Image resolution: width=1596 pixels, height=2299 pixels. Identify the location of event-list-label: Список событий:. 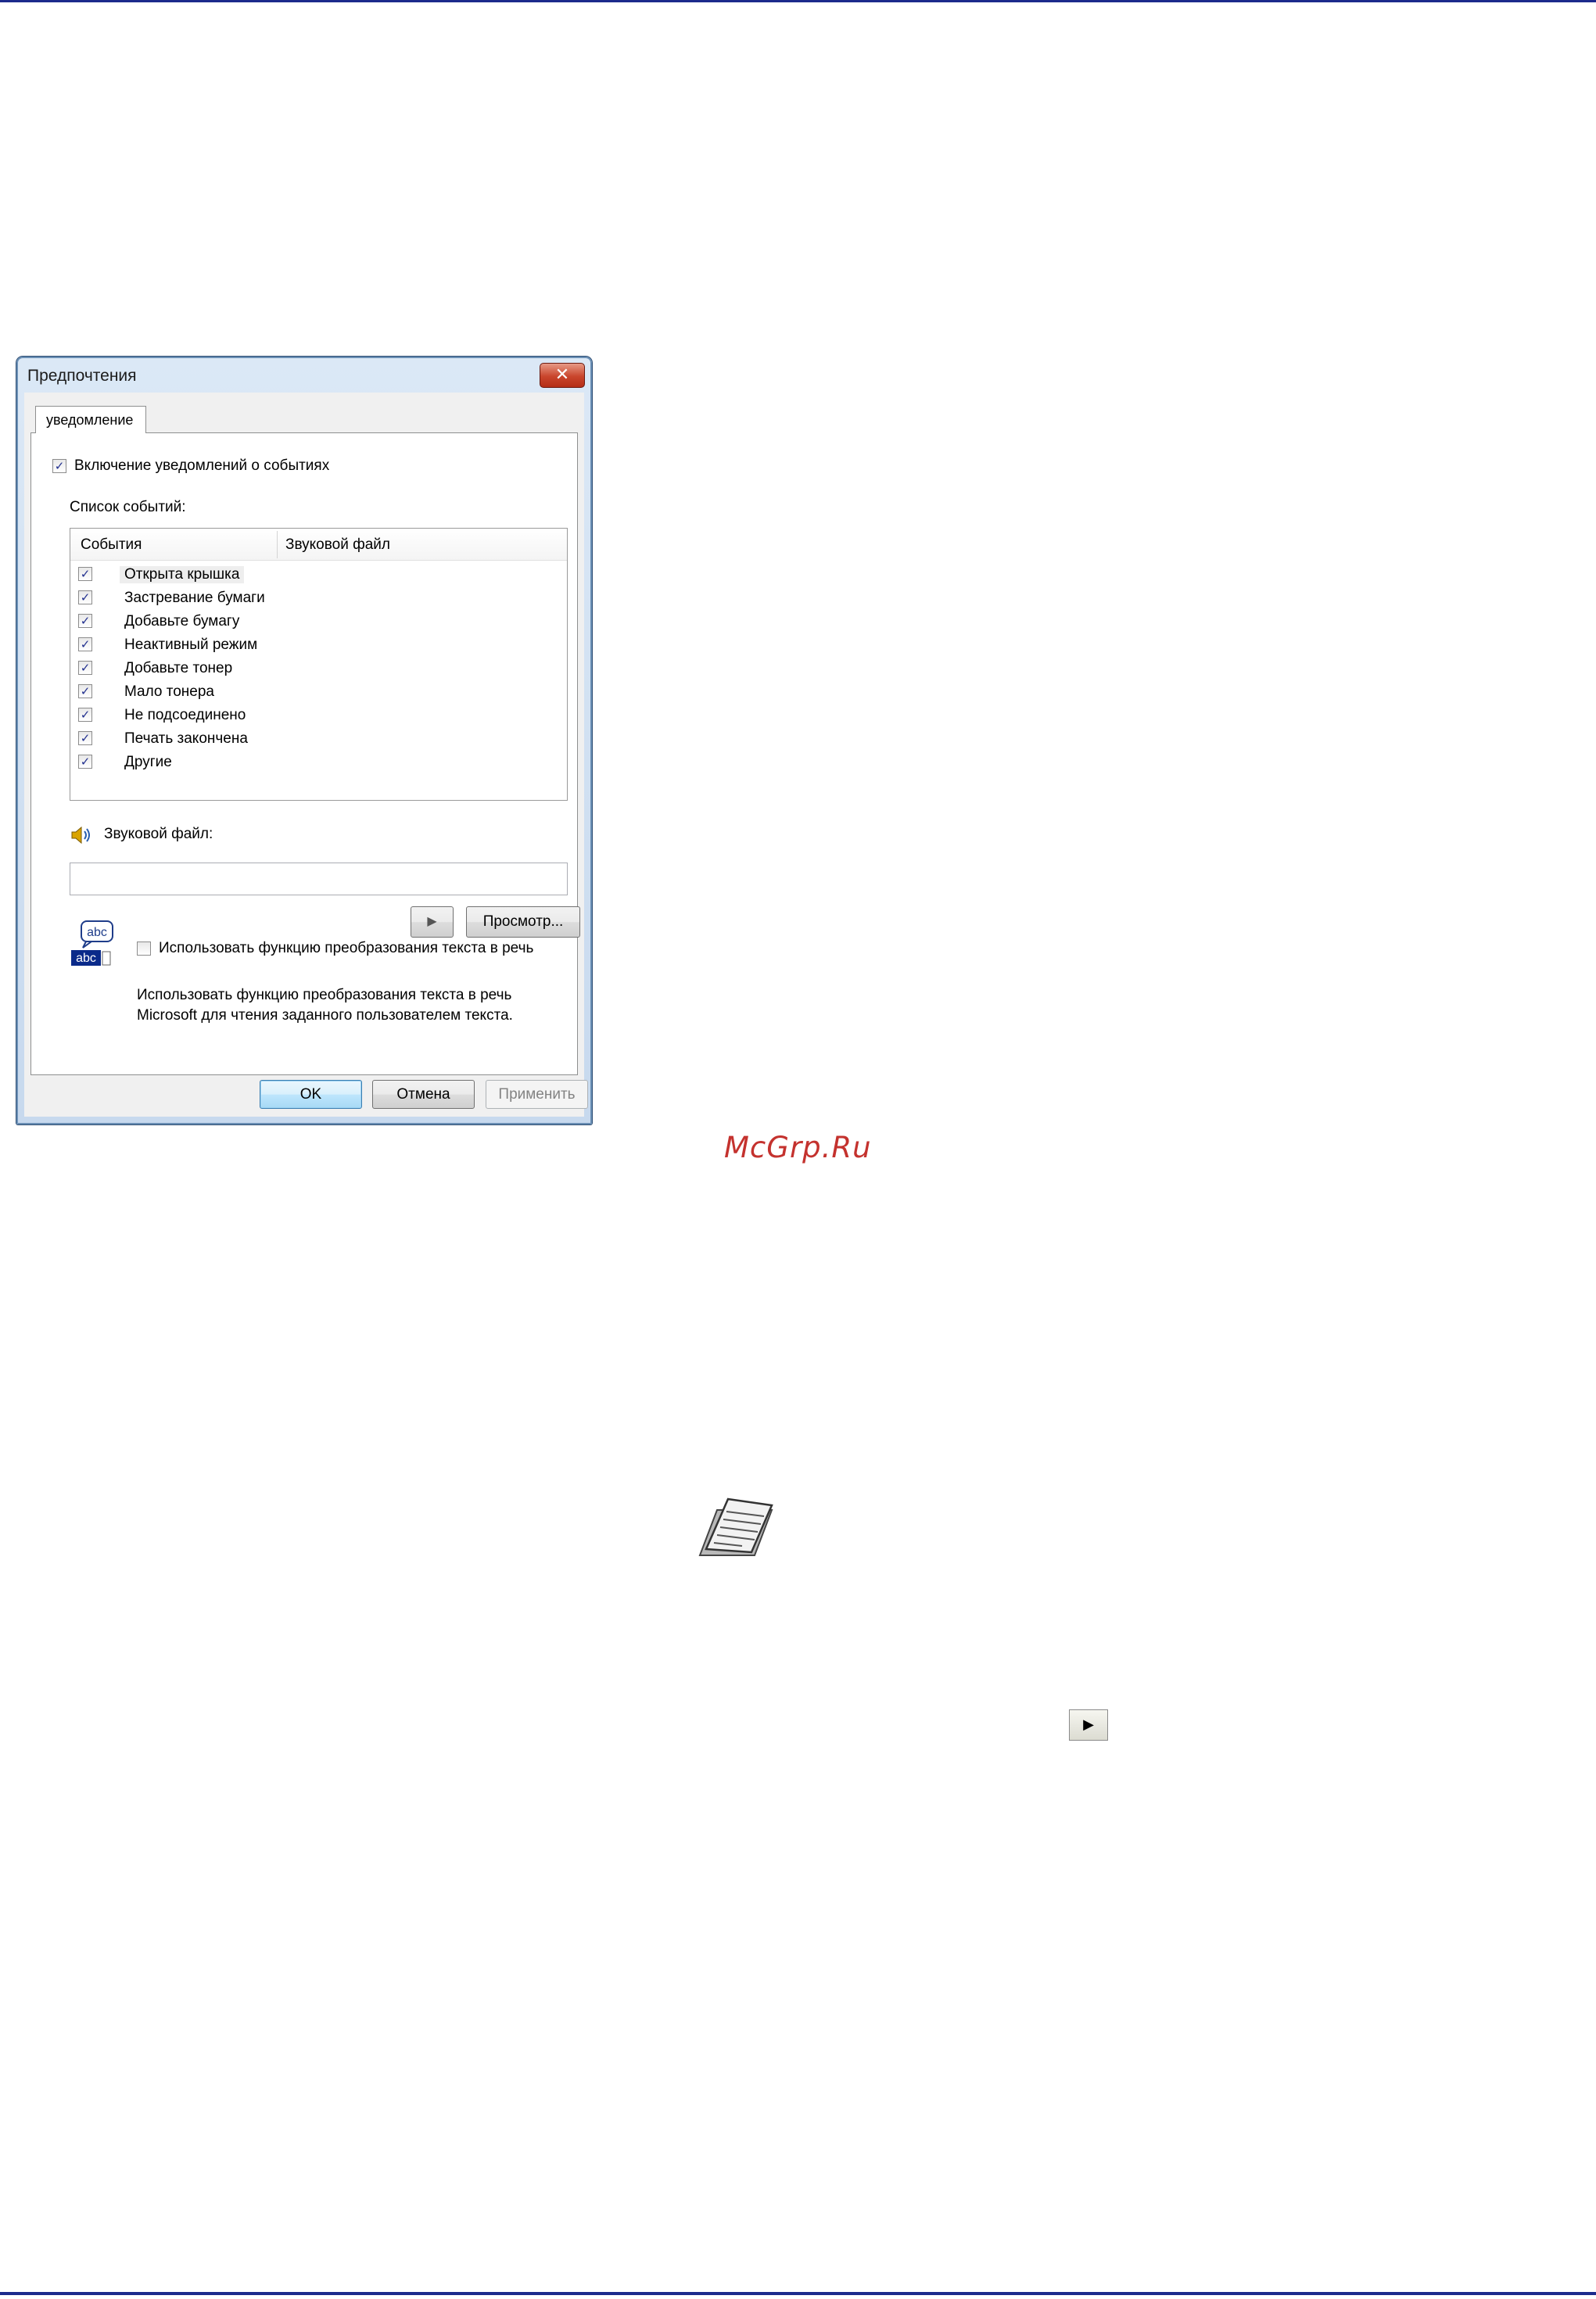
(128, 507).